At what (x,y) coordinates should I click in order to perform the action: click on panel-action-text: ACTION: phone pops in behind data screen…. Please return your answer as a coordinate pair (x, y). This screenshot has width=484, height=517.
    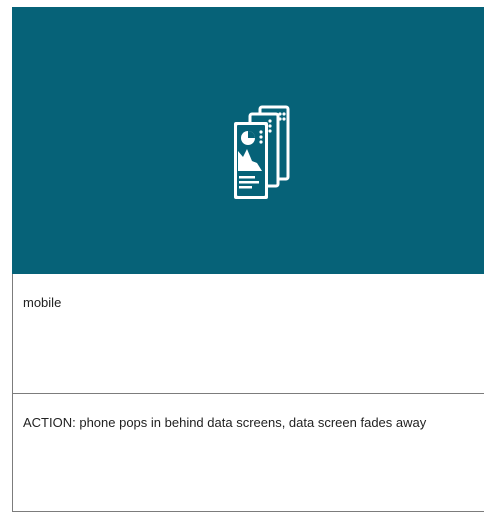
    Looking at the image, I should click on (225, 422).